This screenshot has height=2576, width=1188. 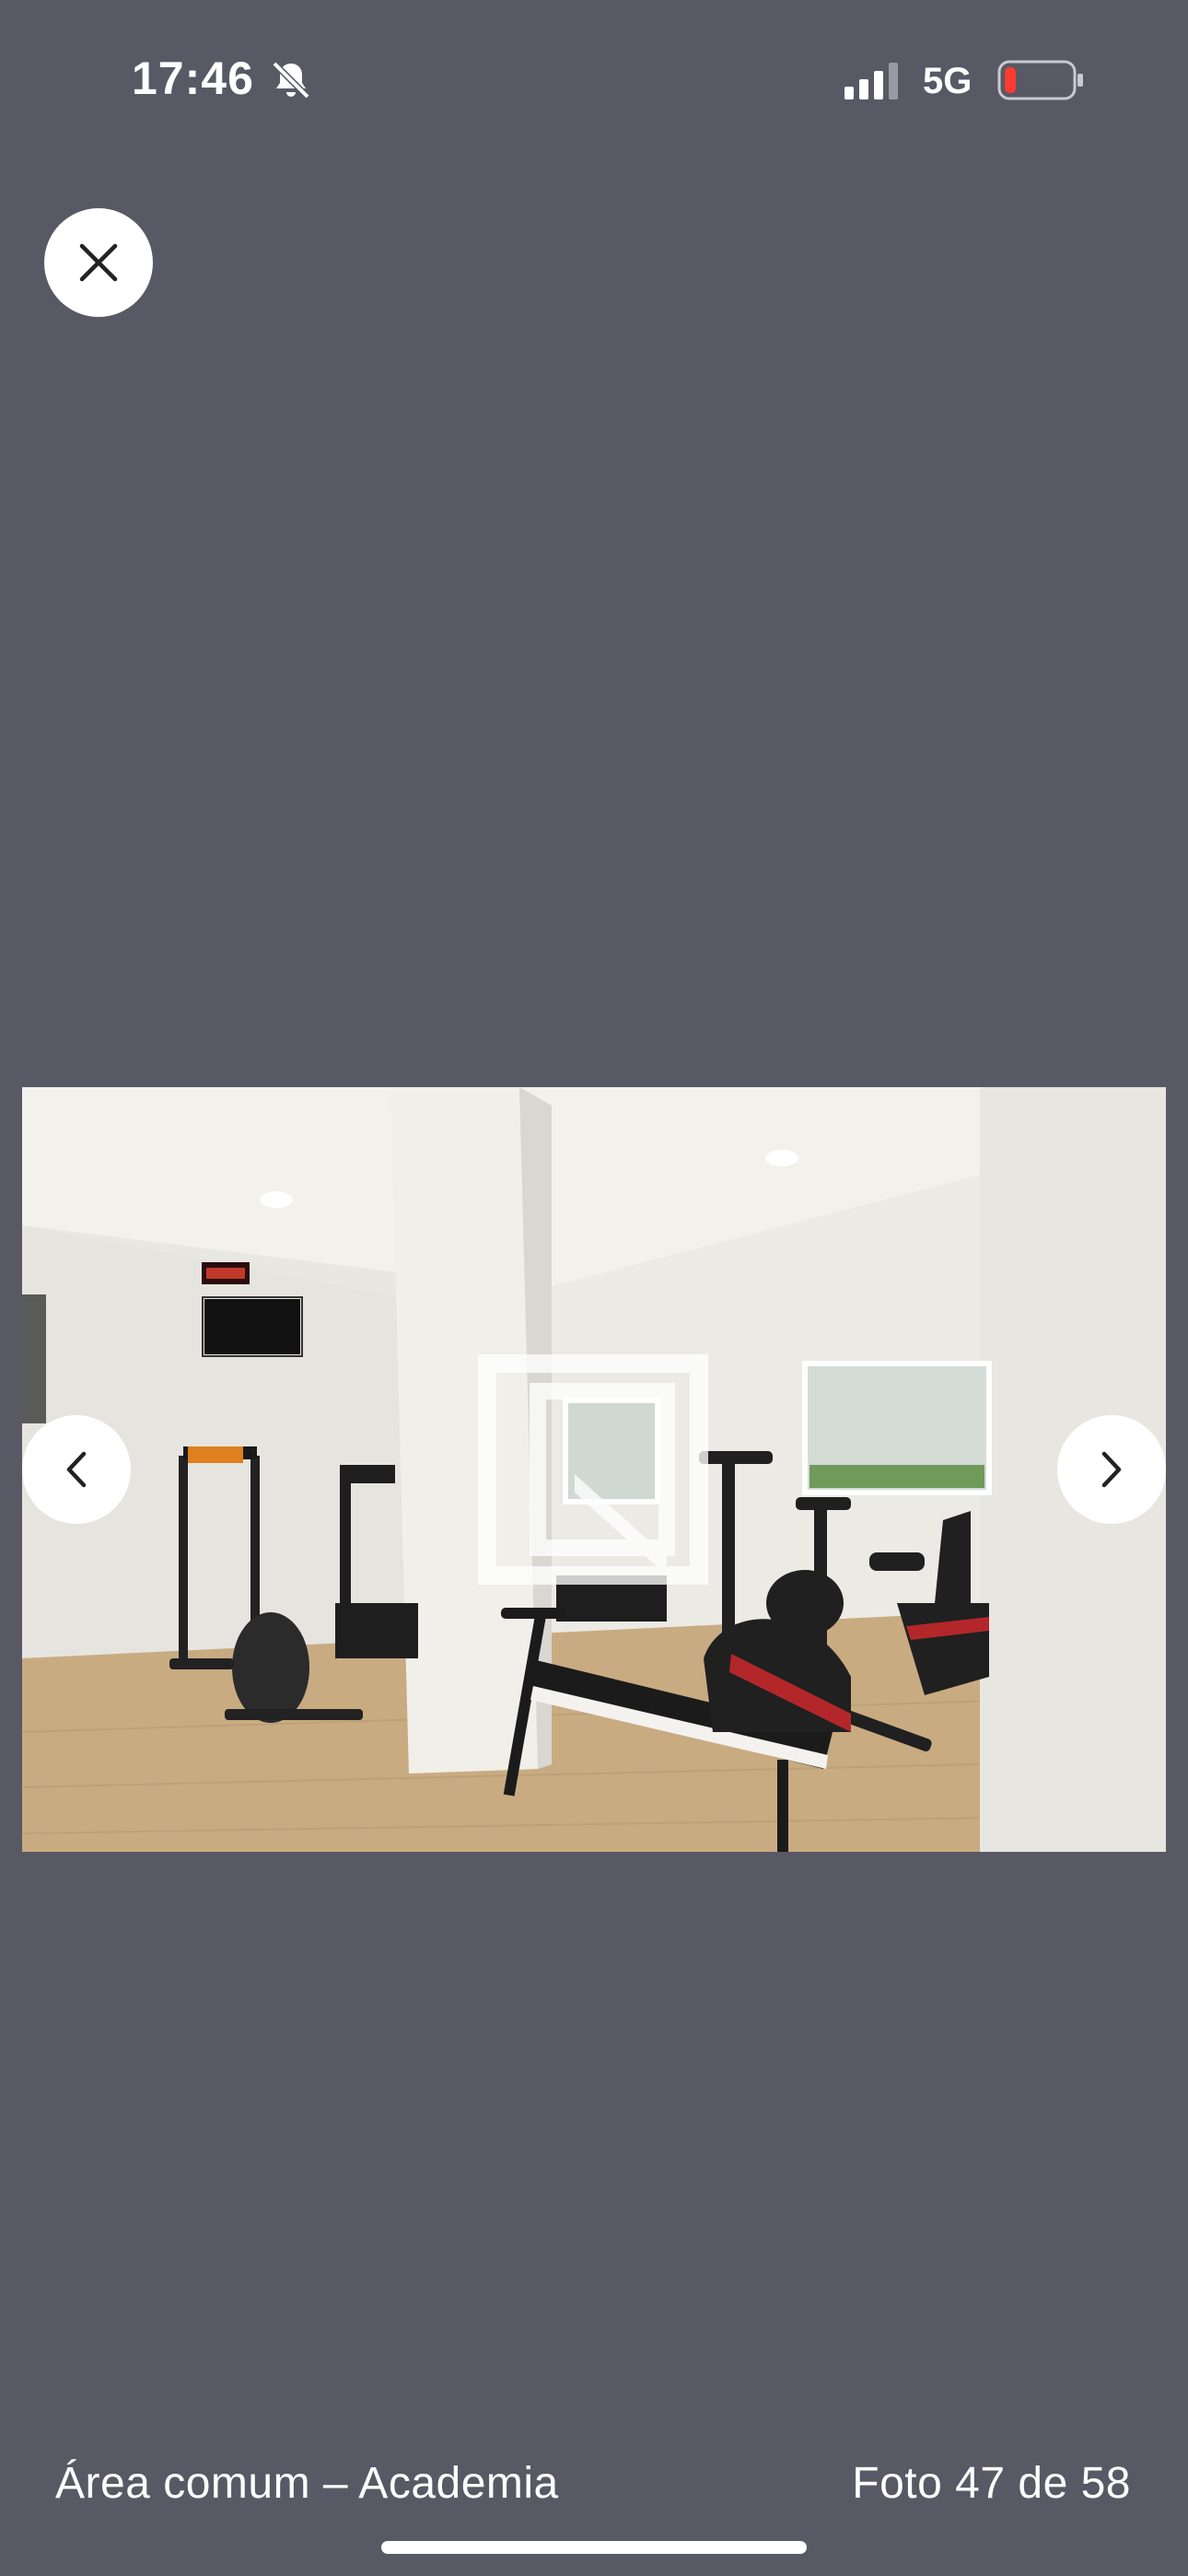 I want to click on network-type: 5G, so click(x=948, y=81).